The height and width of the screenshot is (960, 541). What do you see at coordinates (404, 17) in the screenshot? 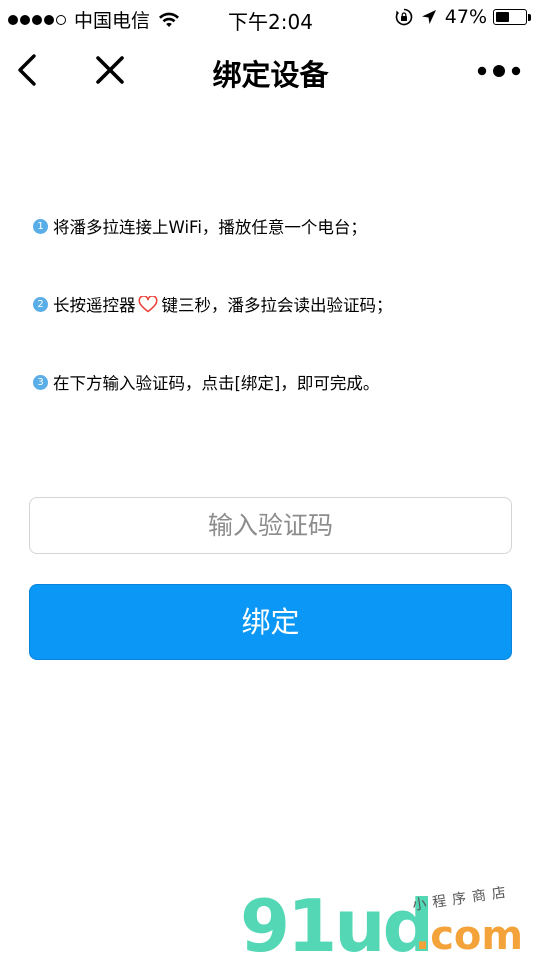
I see `rotation-lock-icon` at bounding box center [404, 17].